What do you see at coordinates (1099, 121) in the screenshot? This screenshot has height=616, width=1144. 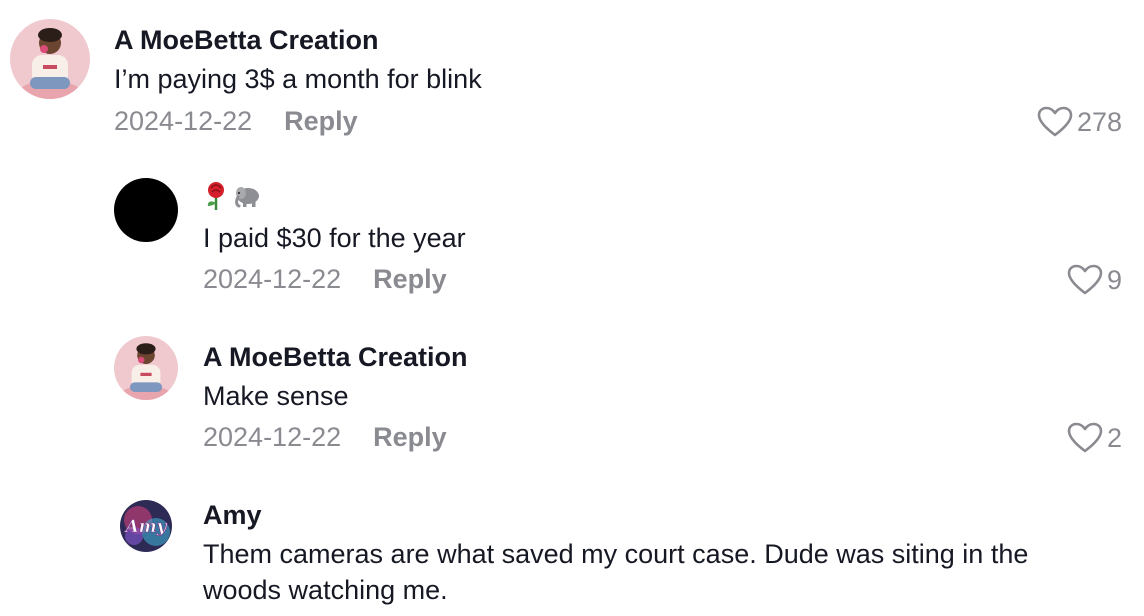 I see `like-count: 278` at bounding box center [1099, 121].